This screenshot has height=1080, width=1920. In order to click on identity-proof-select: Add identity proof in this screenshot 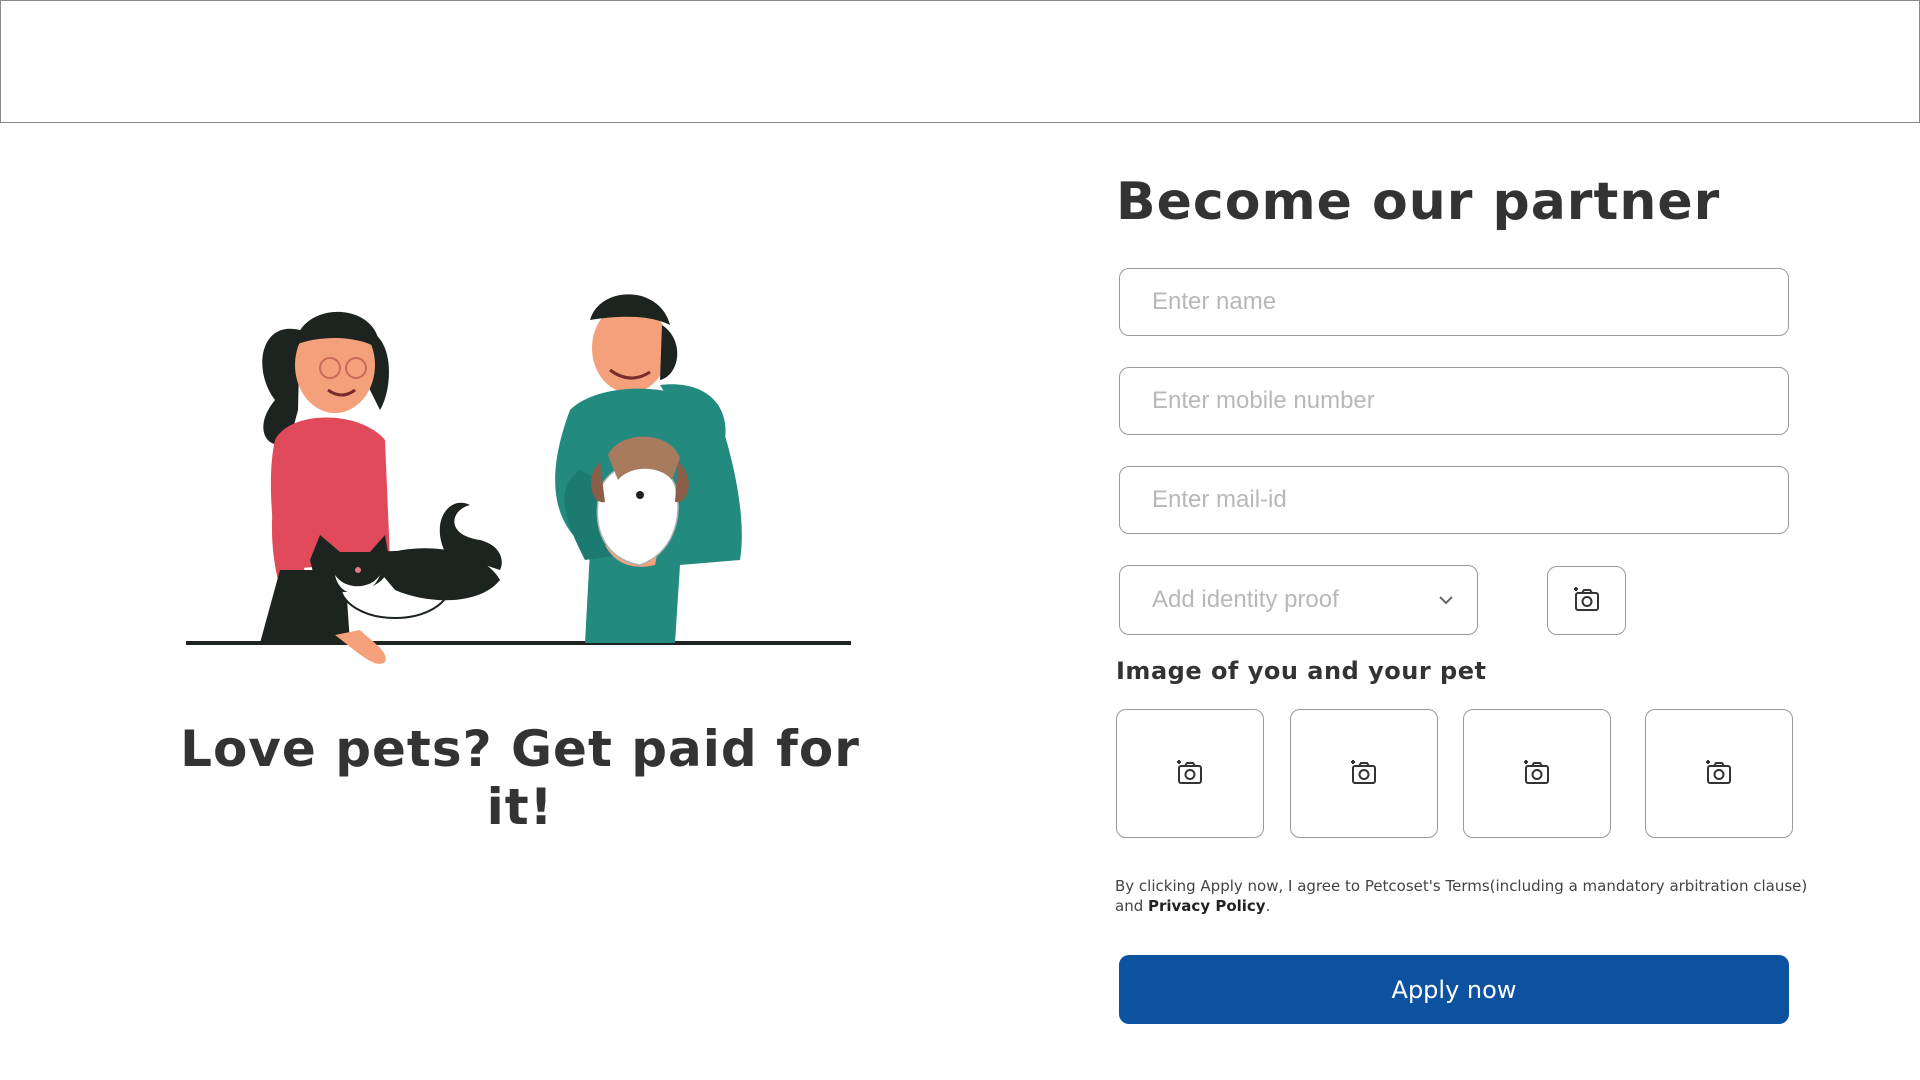, I will do `click(1298, 600)`.